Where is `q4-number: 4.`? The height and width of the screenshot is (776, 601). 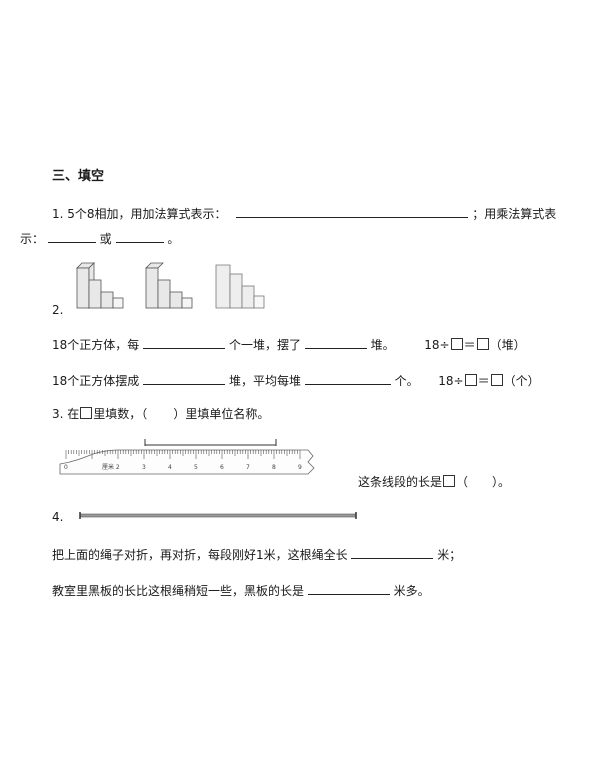 q4-number: 4. is located at coordinates (58, 517).